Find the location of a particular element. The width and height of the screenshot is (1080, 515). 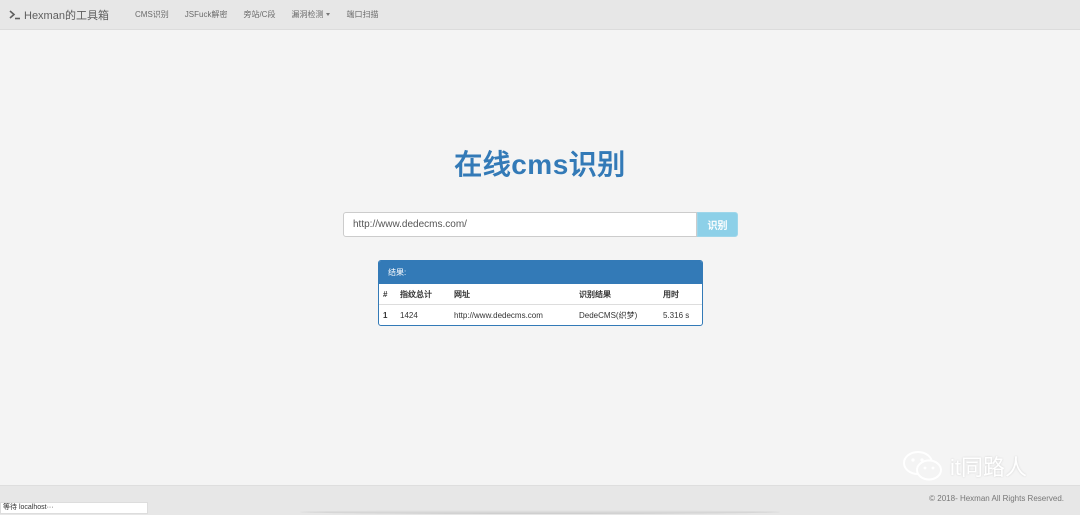

col-url: 网址 is located at coordinates (516, 294).